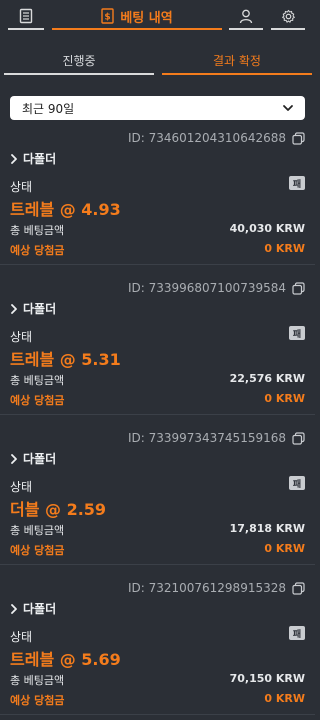 The height and width of the screenshot is (720, 320). What do you see at coordinates (157, 230) in the screenshot?
I see `total-bet-row: 총 베팅금액 40,030 KRW` at bounding box center [157, 230].